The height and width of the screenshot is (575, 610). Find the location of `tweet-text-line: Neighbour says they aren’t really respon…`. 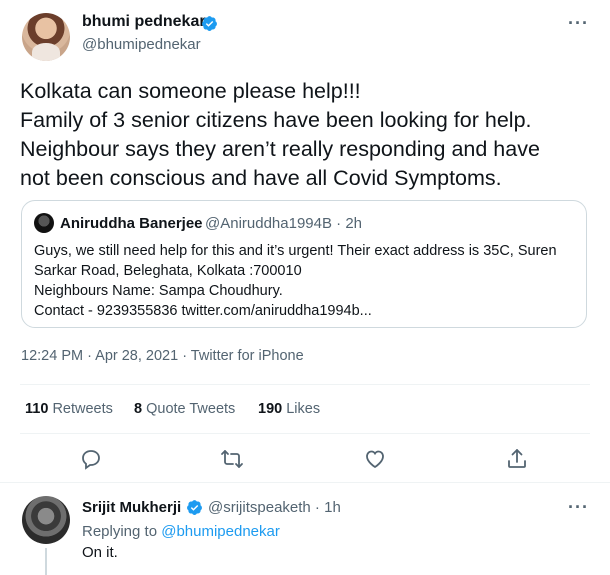

tweet-text-line: Neighbour says they aren’t really respon… is located at coordinates (280, 149).